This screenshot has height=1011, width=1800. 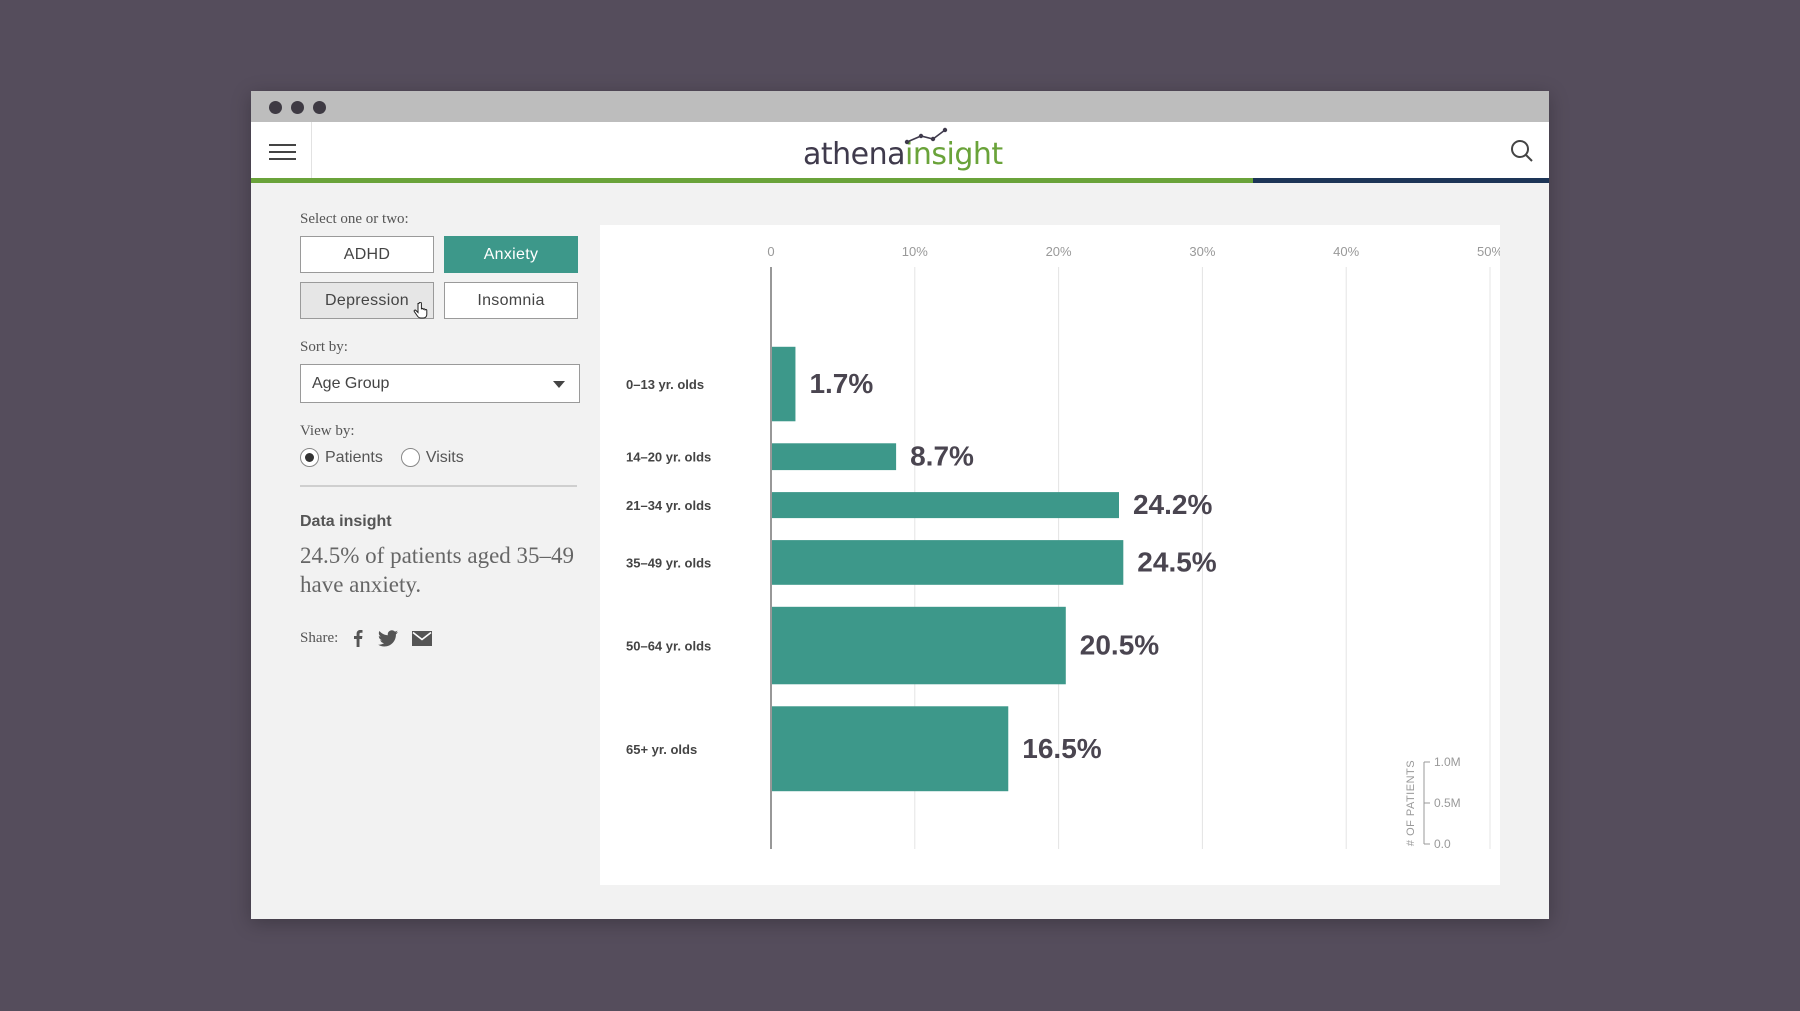 I want to click on x-tick-label: 30%, so click(x=1202, y=251).